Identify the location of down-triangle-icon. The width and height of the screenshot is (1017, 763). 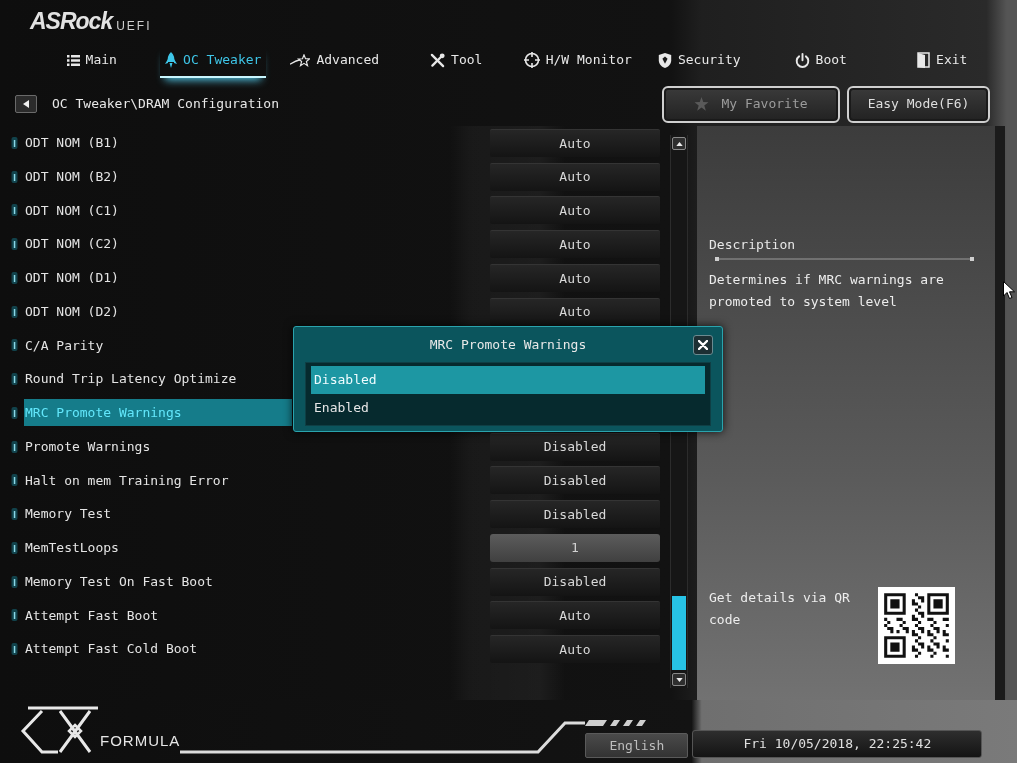
(679, 679).